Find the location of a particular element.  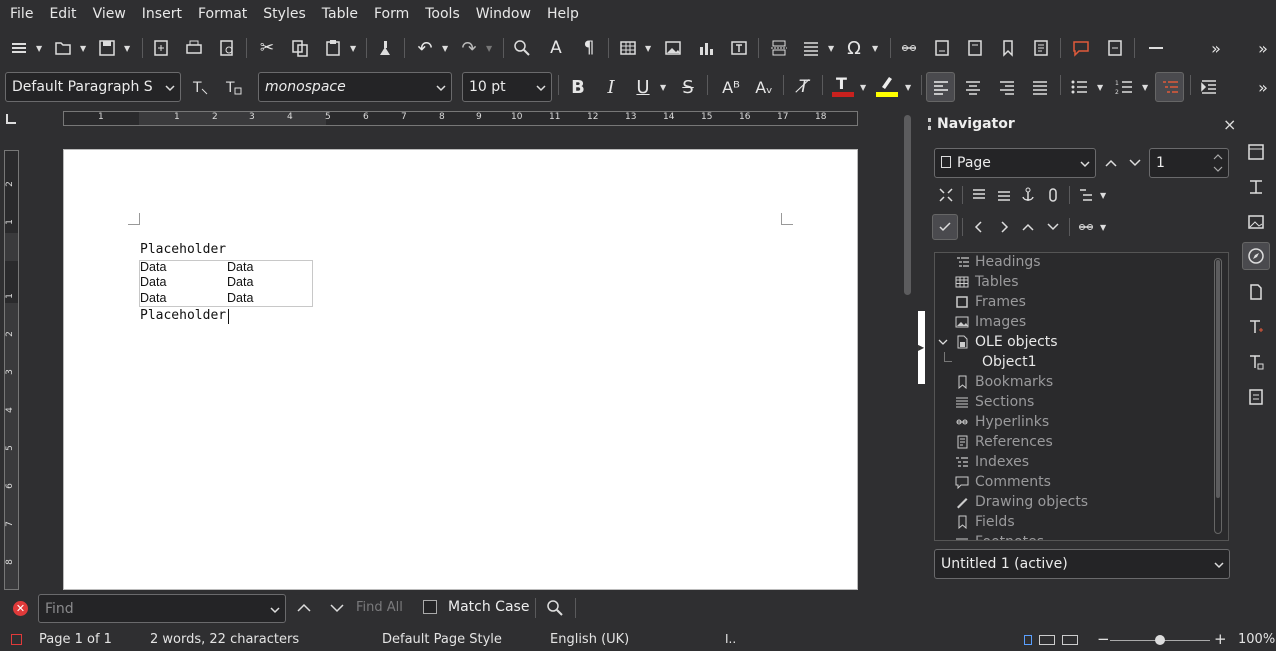

close-find-bar-icon: ✕ is located at coordinates (20, 608).